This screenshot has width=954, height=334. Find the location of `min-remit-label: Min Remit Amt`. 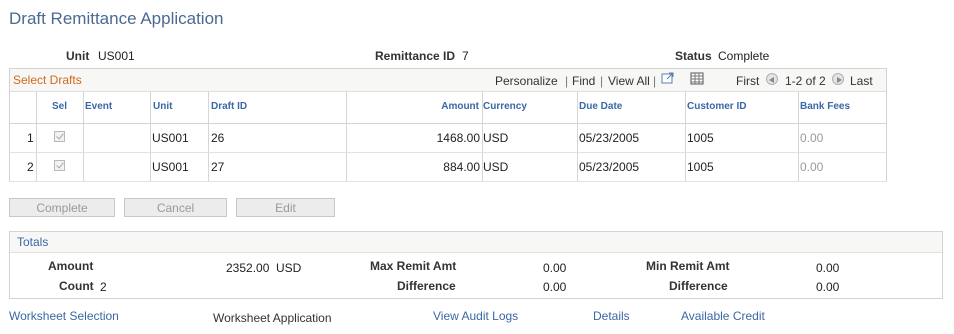

min-remit-label: Min Remit Amt is located at coordinates (688, 266).